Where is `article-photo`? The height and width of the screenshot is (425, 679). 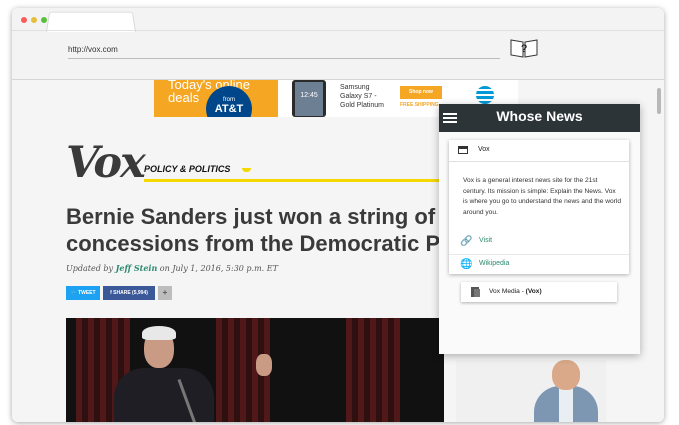 article-photo is located at coordinates (255, 370).